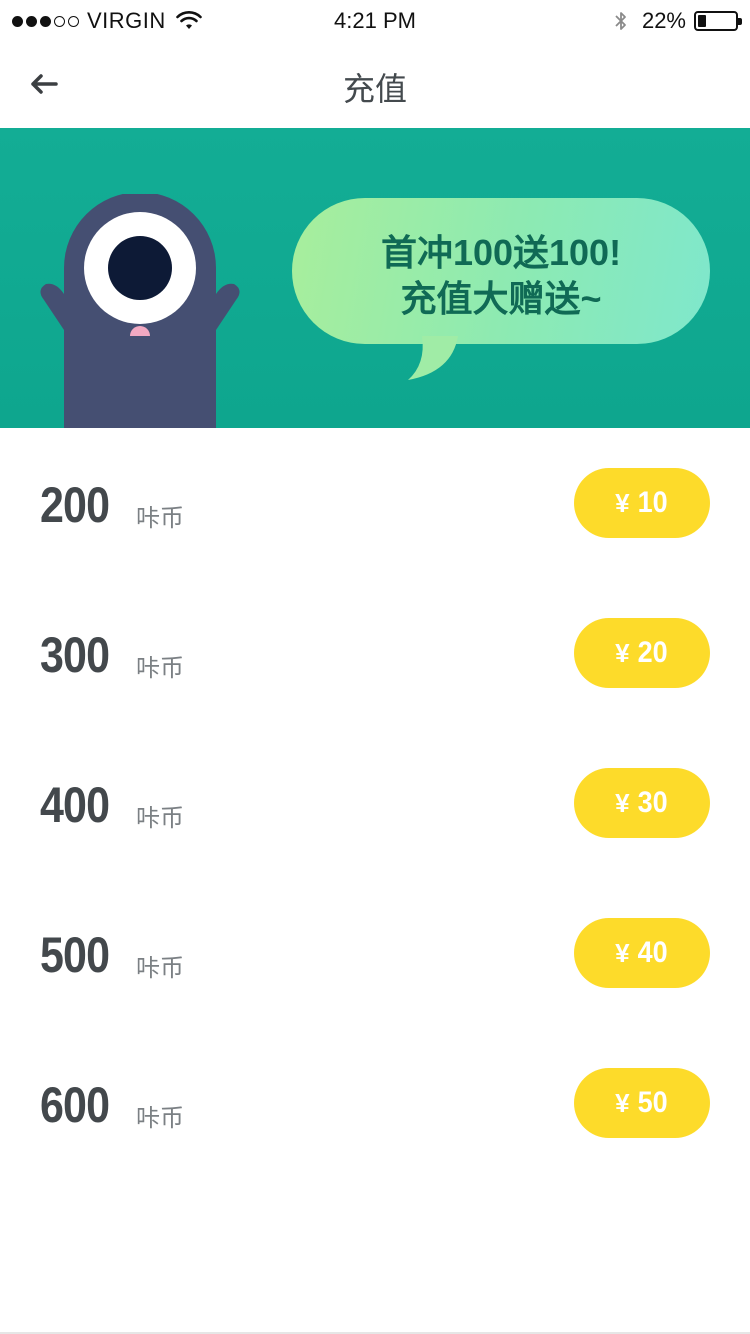  I want to click on price-button: ¥ 50, so click(642, 1103).